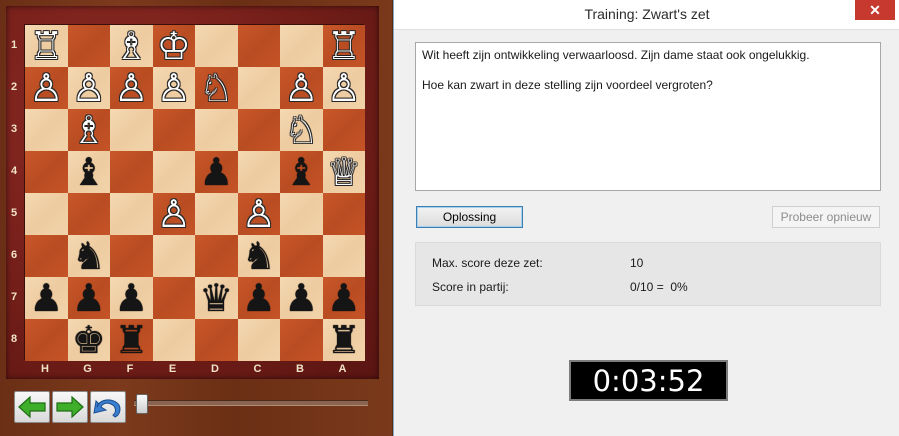  I want to click on chess-piece: ♛, so click(216, 298).